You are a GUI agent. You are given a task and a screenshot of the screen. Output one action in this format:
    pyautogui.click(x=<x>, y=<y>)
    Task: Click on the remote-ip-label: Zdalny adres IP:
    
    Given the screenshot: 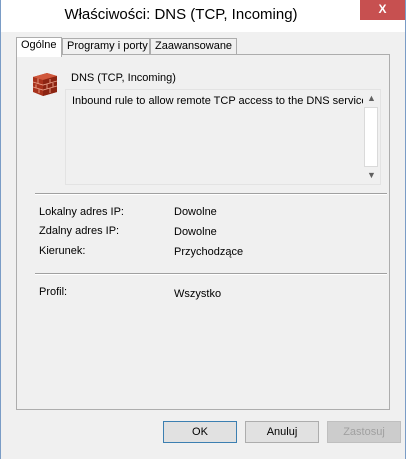 What is the action you would take?
    pyautogui.click(x=79, y=231)
    